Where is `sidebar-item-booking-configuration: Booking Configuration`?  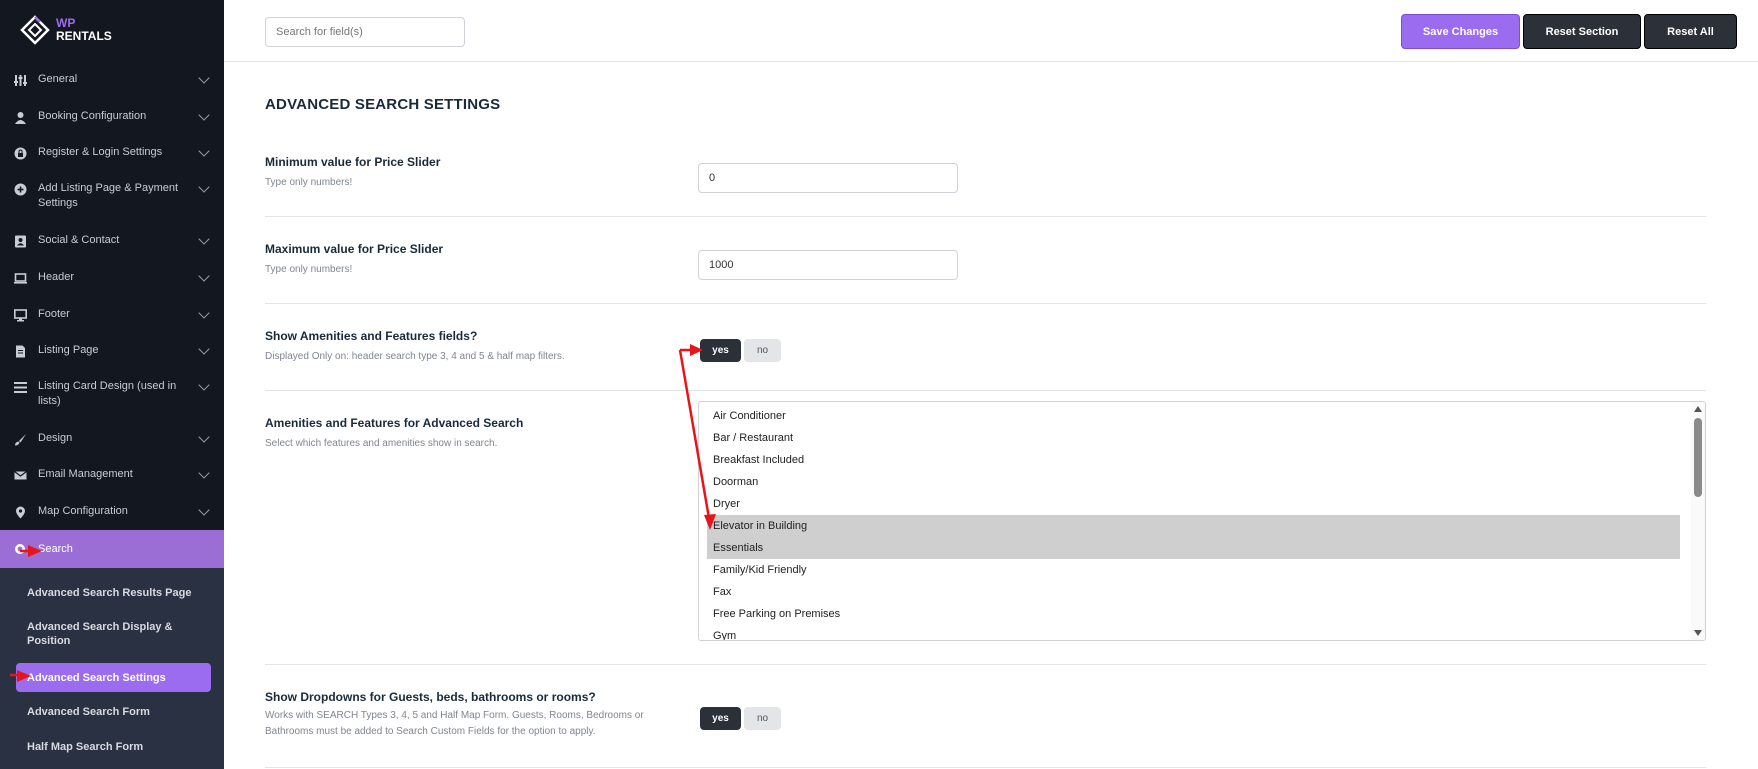 sidebar-item-booking-configuration: Booking Configuration is located at coordinates (112, 119).